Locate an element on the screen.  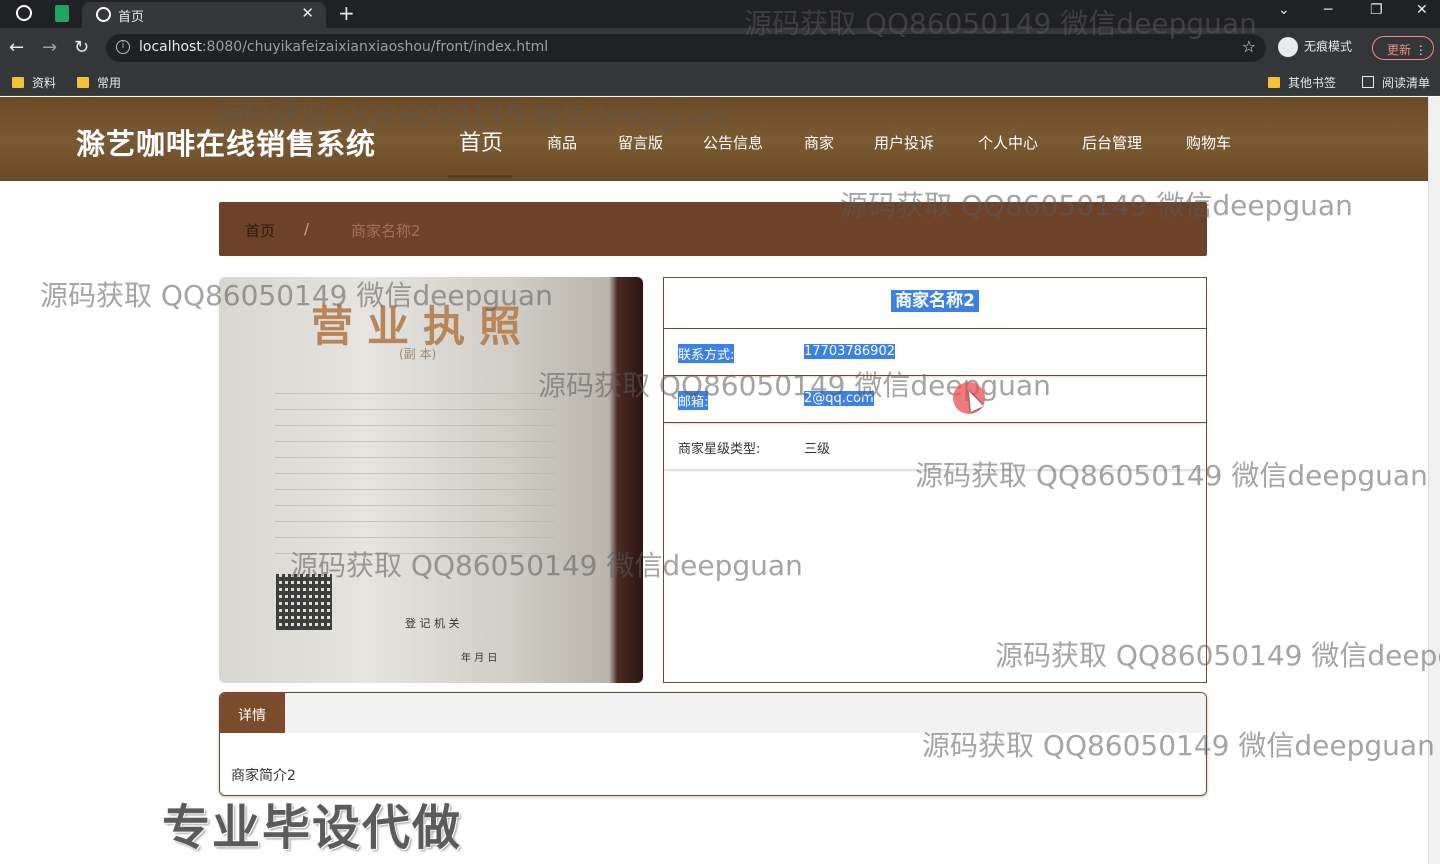
license-authority: 登 记 机 关 is located at coordinates (432, 623).